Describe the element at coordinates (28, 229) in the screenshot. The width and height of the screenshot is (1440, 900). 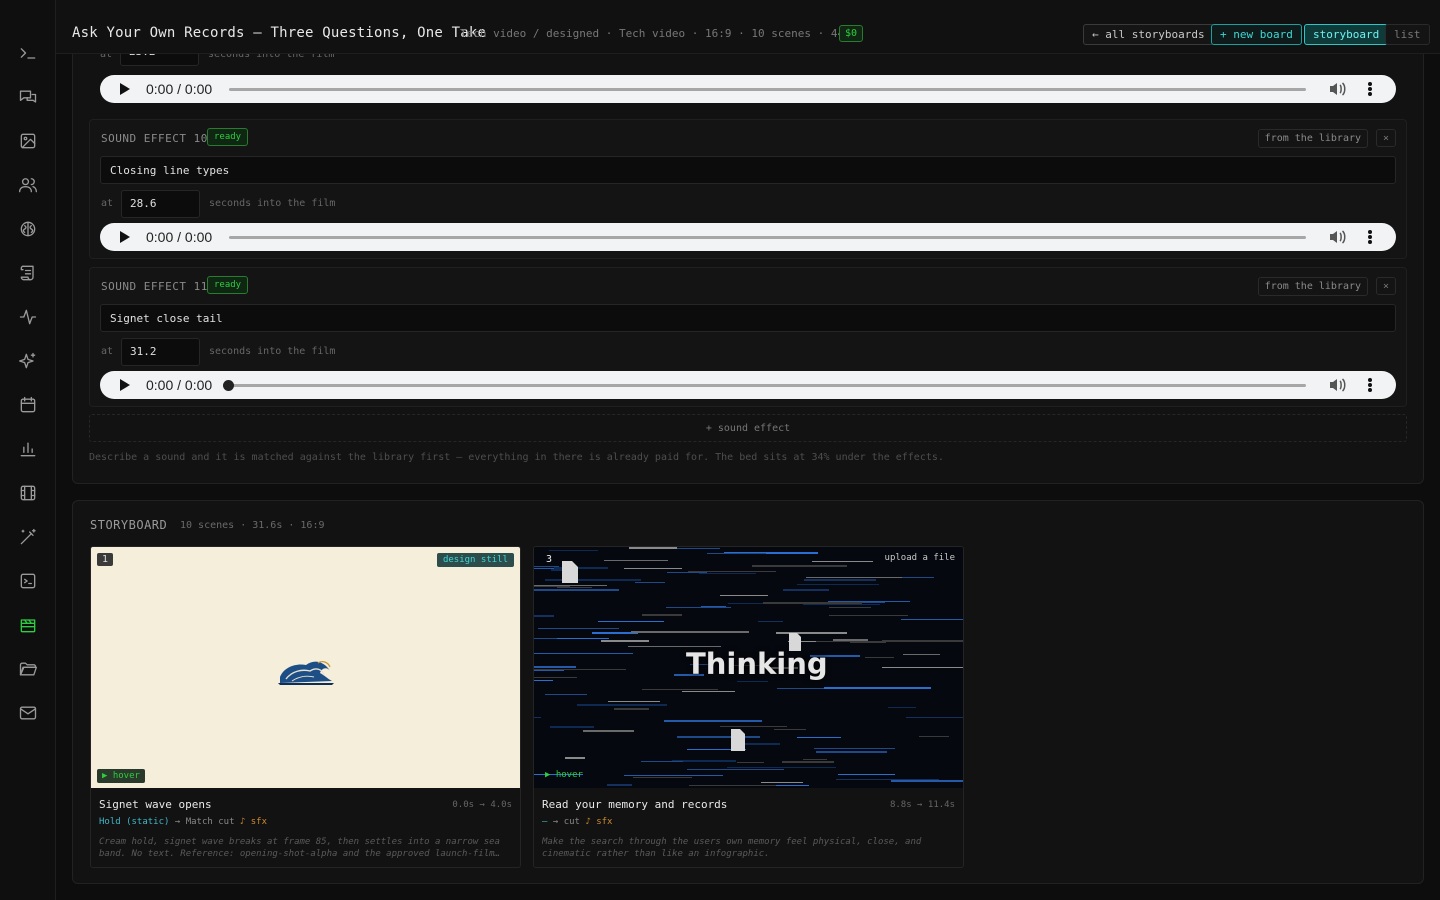
I see `brain-icon` at that location.